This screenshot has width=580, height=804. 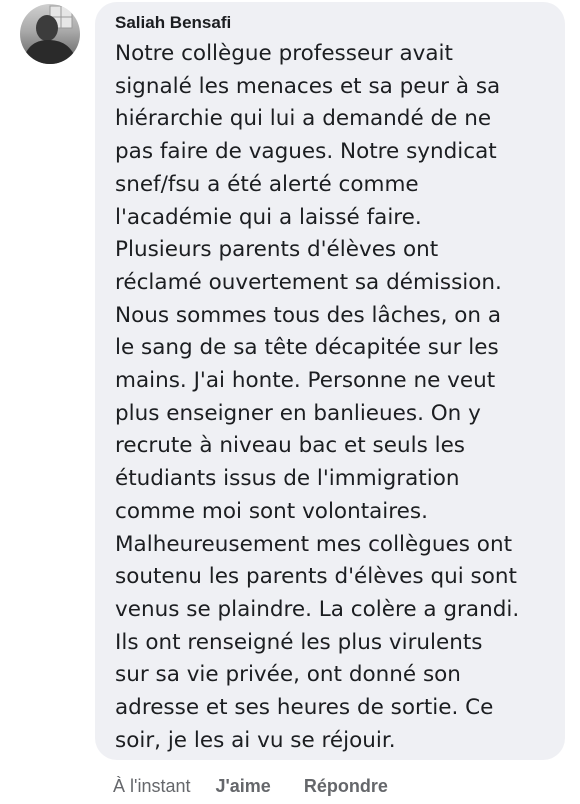 I want to click on comment-line: soir, je les ai vu se réjouir., so click(x=255, y=740).